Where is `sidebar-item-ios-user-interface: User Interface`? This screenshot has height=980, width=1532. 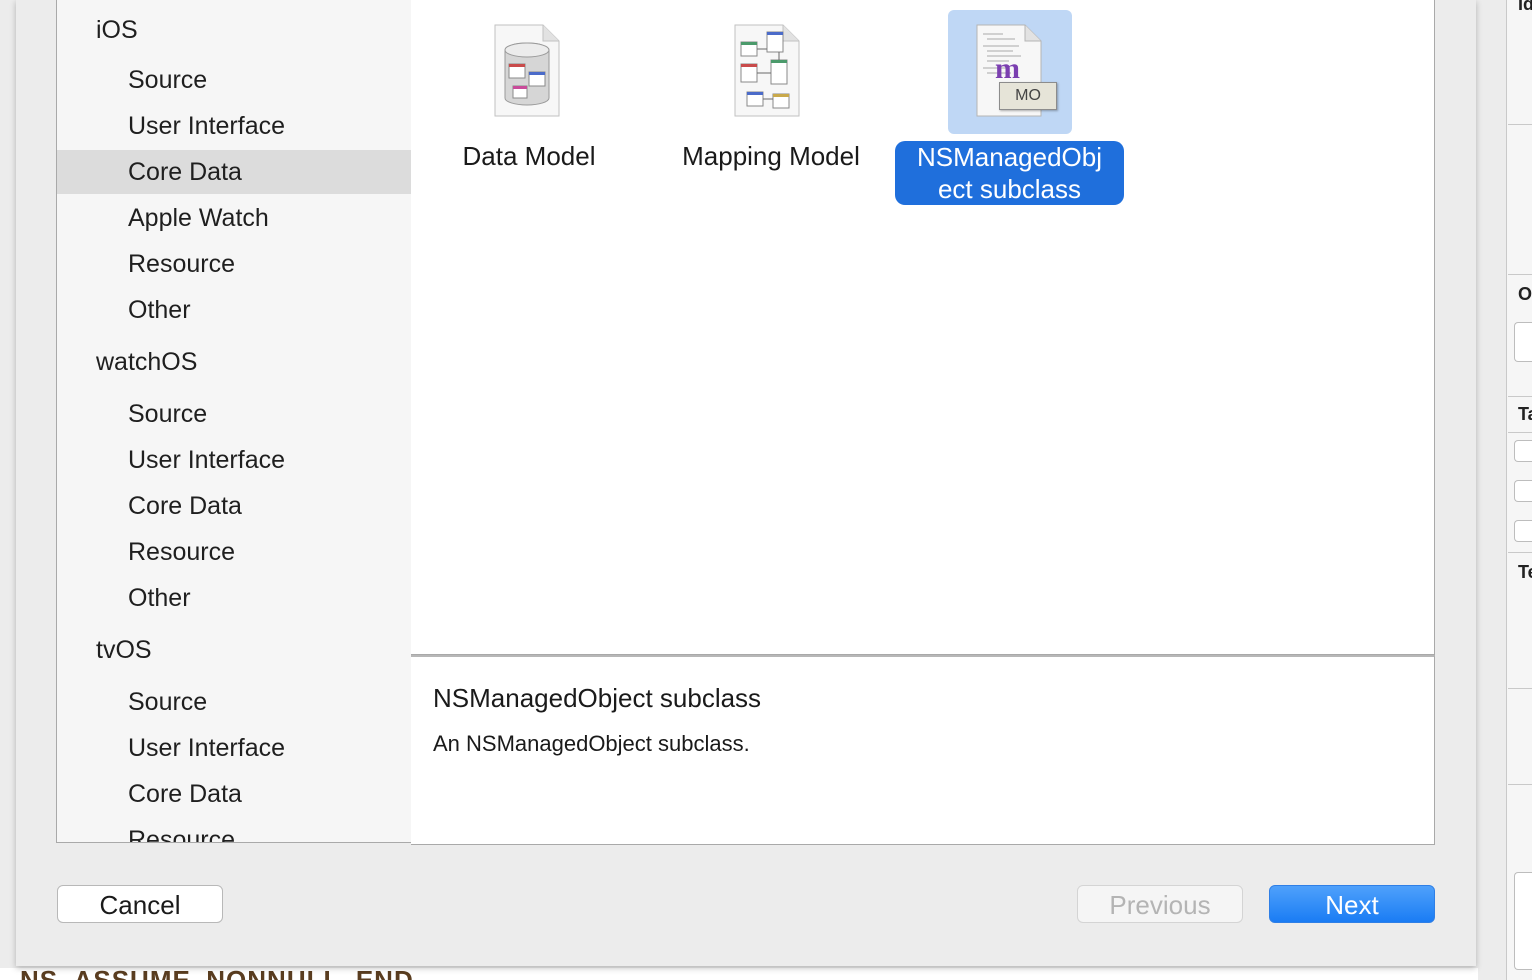 sidebar-item-ios-user-interface: User Interface is located at coordinates (234, 126).